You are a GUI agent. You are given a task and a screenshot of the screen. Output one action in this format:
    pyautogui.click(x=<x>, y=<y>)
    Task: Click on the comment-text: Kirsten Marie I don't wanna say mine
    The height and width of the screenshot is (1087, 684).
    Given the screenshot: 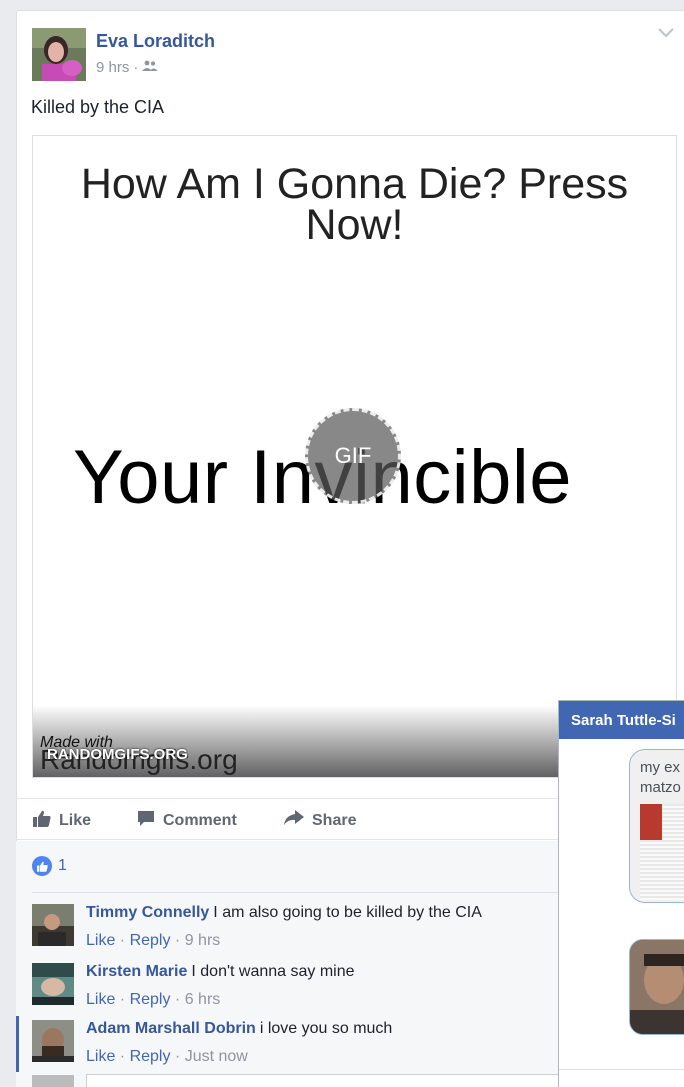 What is the action you would take?
    pyautogui.click(x=220, y=972)
    